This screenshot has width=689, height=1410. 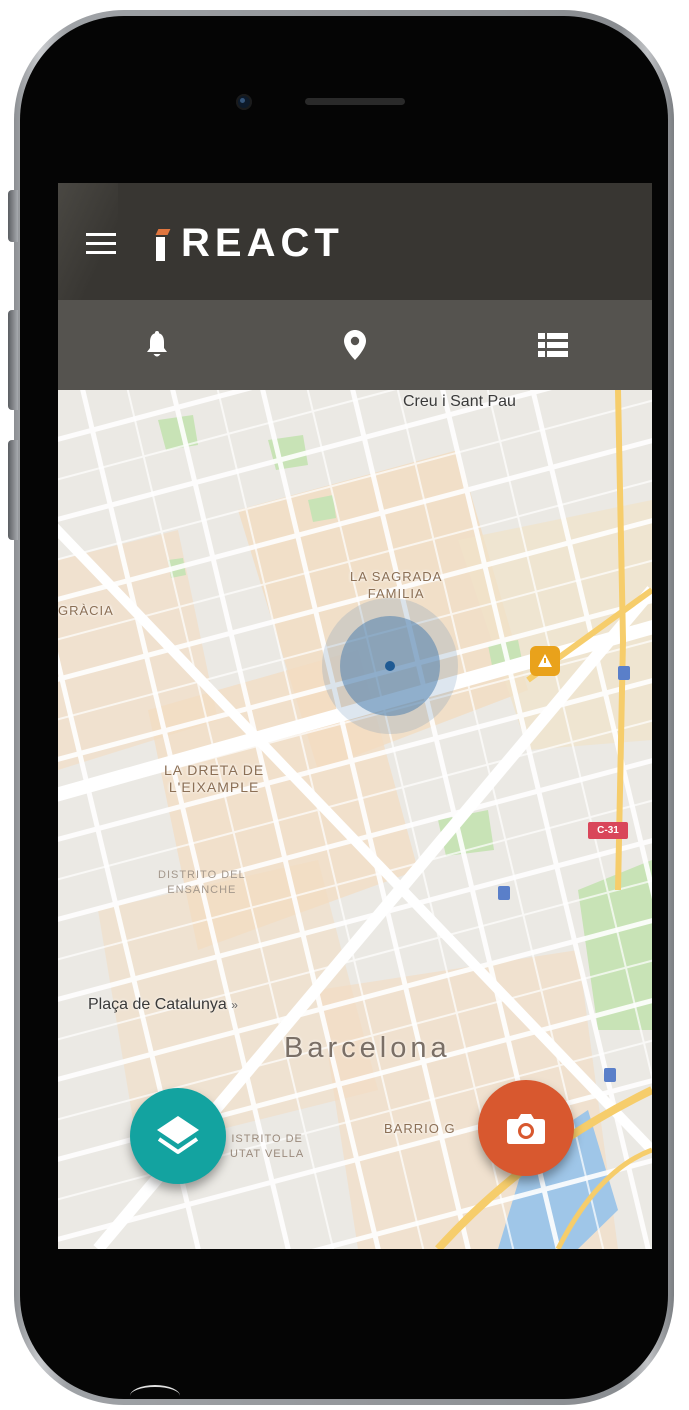 I want to click on label-line: UTAT VELLA, so click(x=267, y=1154).